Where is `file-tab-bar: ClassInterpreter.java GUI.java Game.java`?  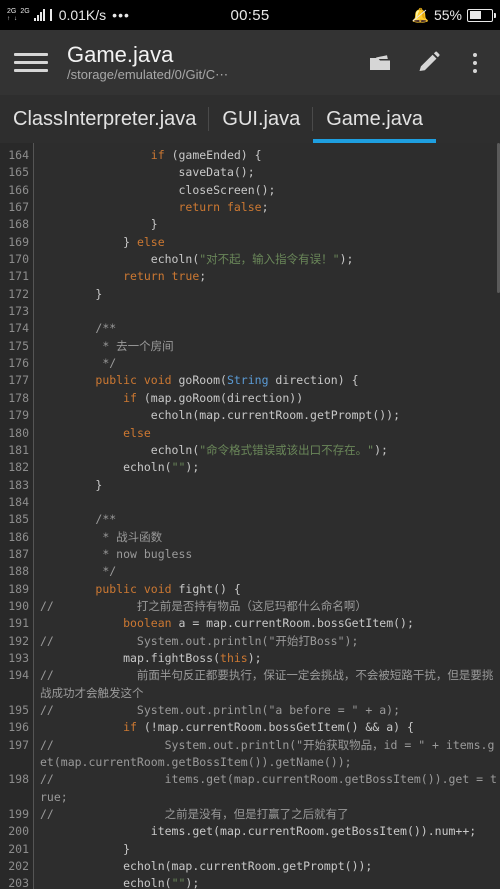 file-tab-bar: ClassInterpreter.java GUI.java Game.java is located at coordinates (250, 119).